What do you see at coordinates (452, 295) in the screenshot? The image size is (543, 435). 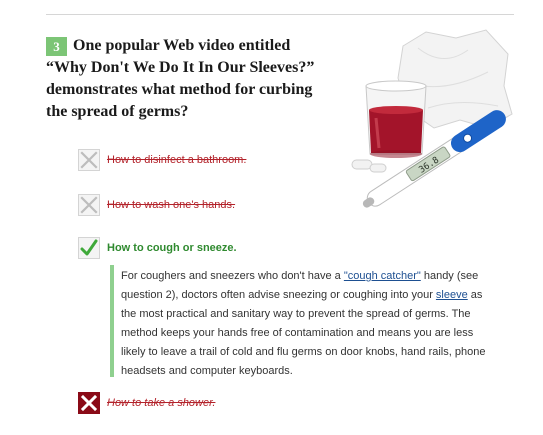 I see `sleeve-link: sleeve` at bounding box center [452, 295].